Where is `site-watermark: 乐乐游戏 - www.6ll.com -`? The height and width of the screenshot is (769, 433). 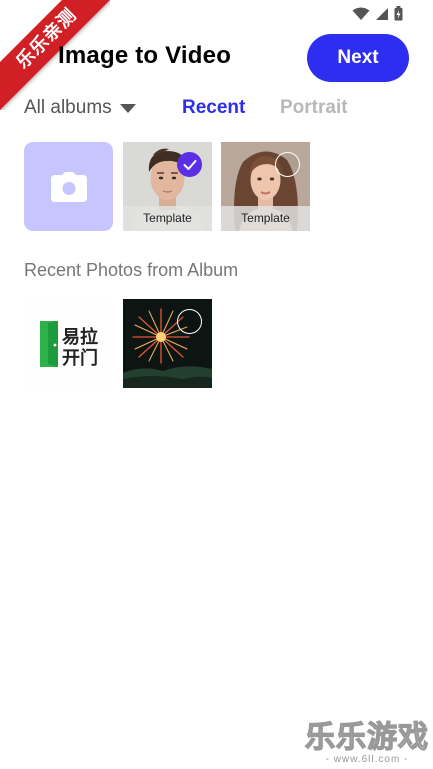 site-watermark: 乐乐游戏 - www.6ll.com - is located at coordinates (366, 742).